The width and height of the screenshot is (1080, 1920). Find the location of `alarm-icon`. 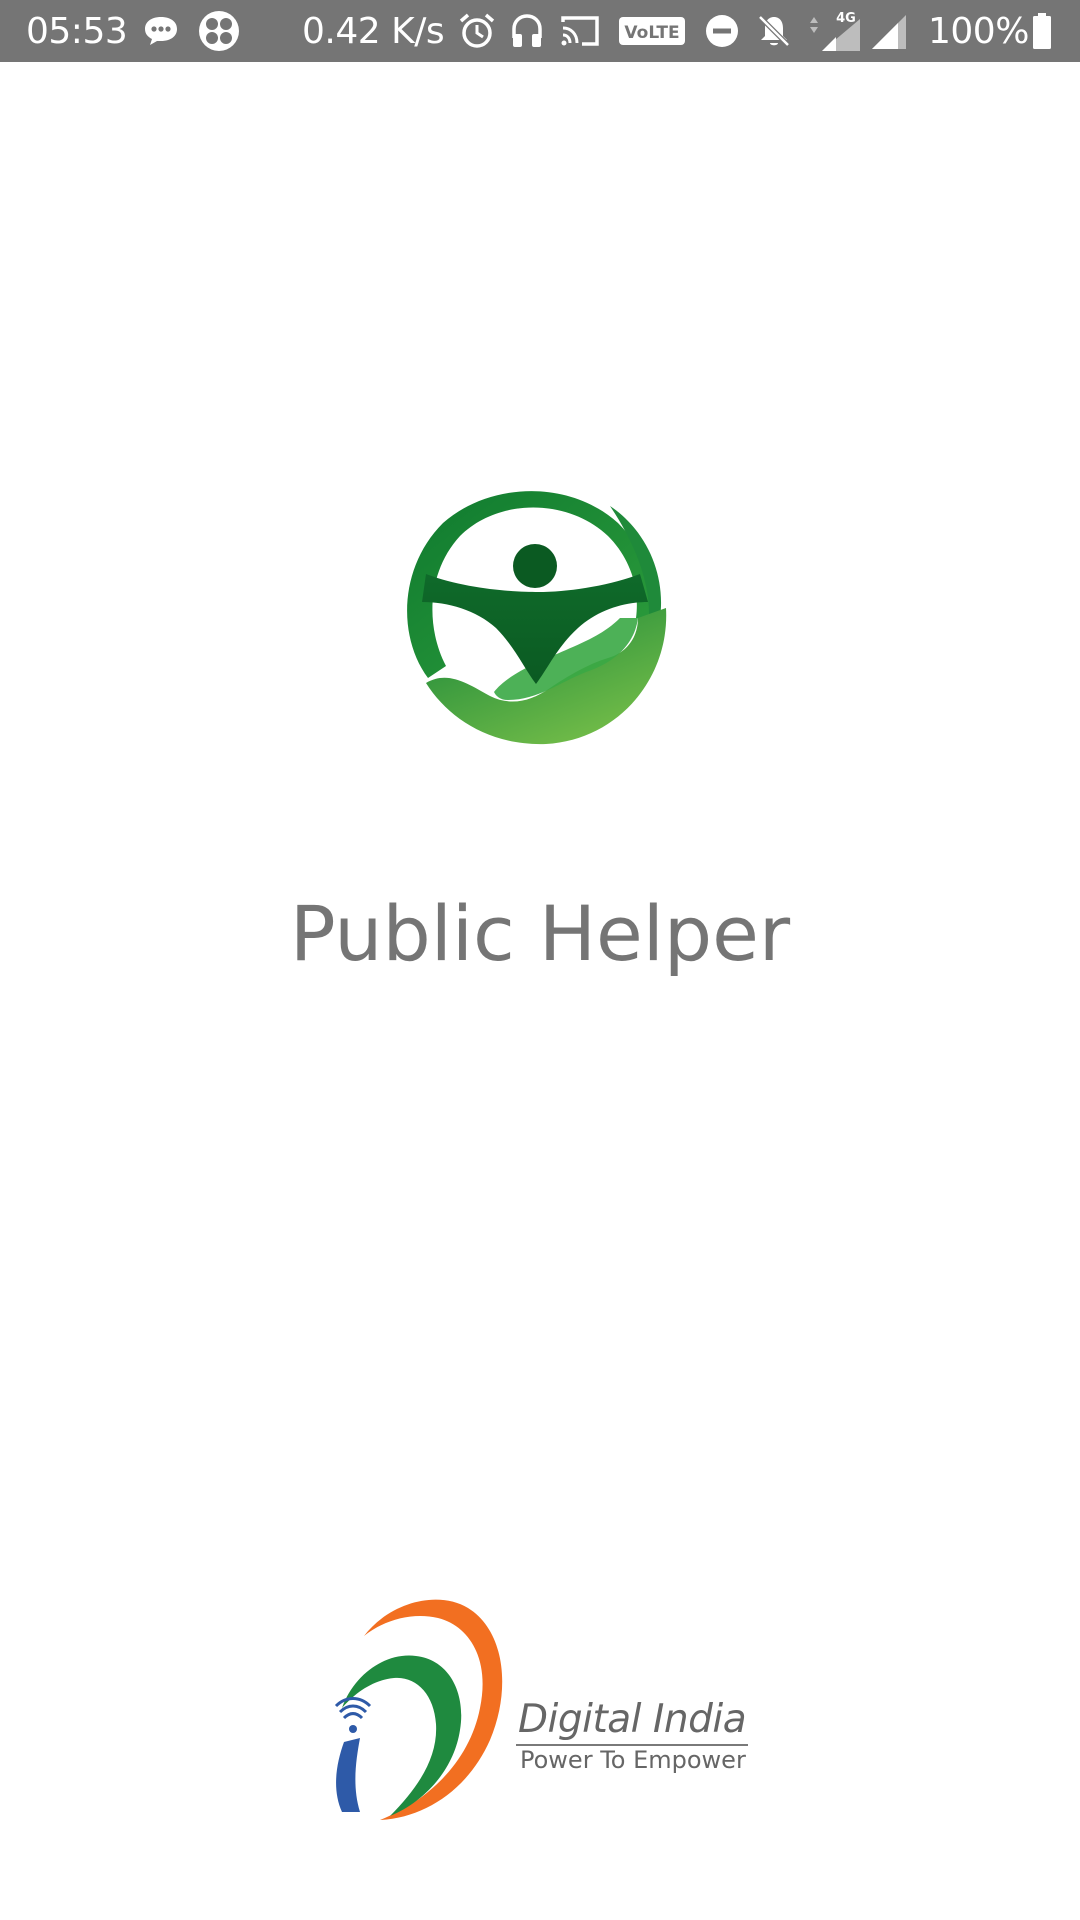

alarm-icon is located at coordinates (477, 31).